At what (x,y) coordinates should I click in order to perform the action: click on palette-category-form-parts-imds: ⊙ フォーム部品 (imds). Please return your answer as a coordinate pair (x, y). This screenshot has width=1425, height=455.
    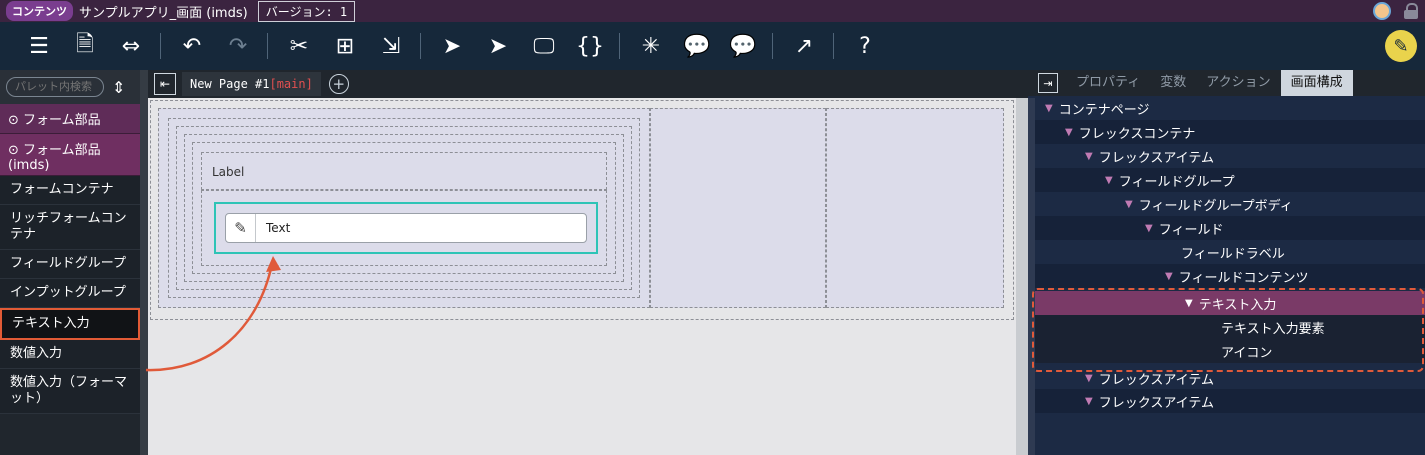
    Looking at the image, I should click on (70, 155).